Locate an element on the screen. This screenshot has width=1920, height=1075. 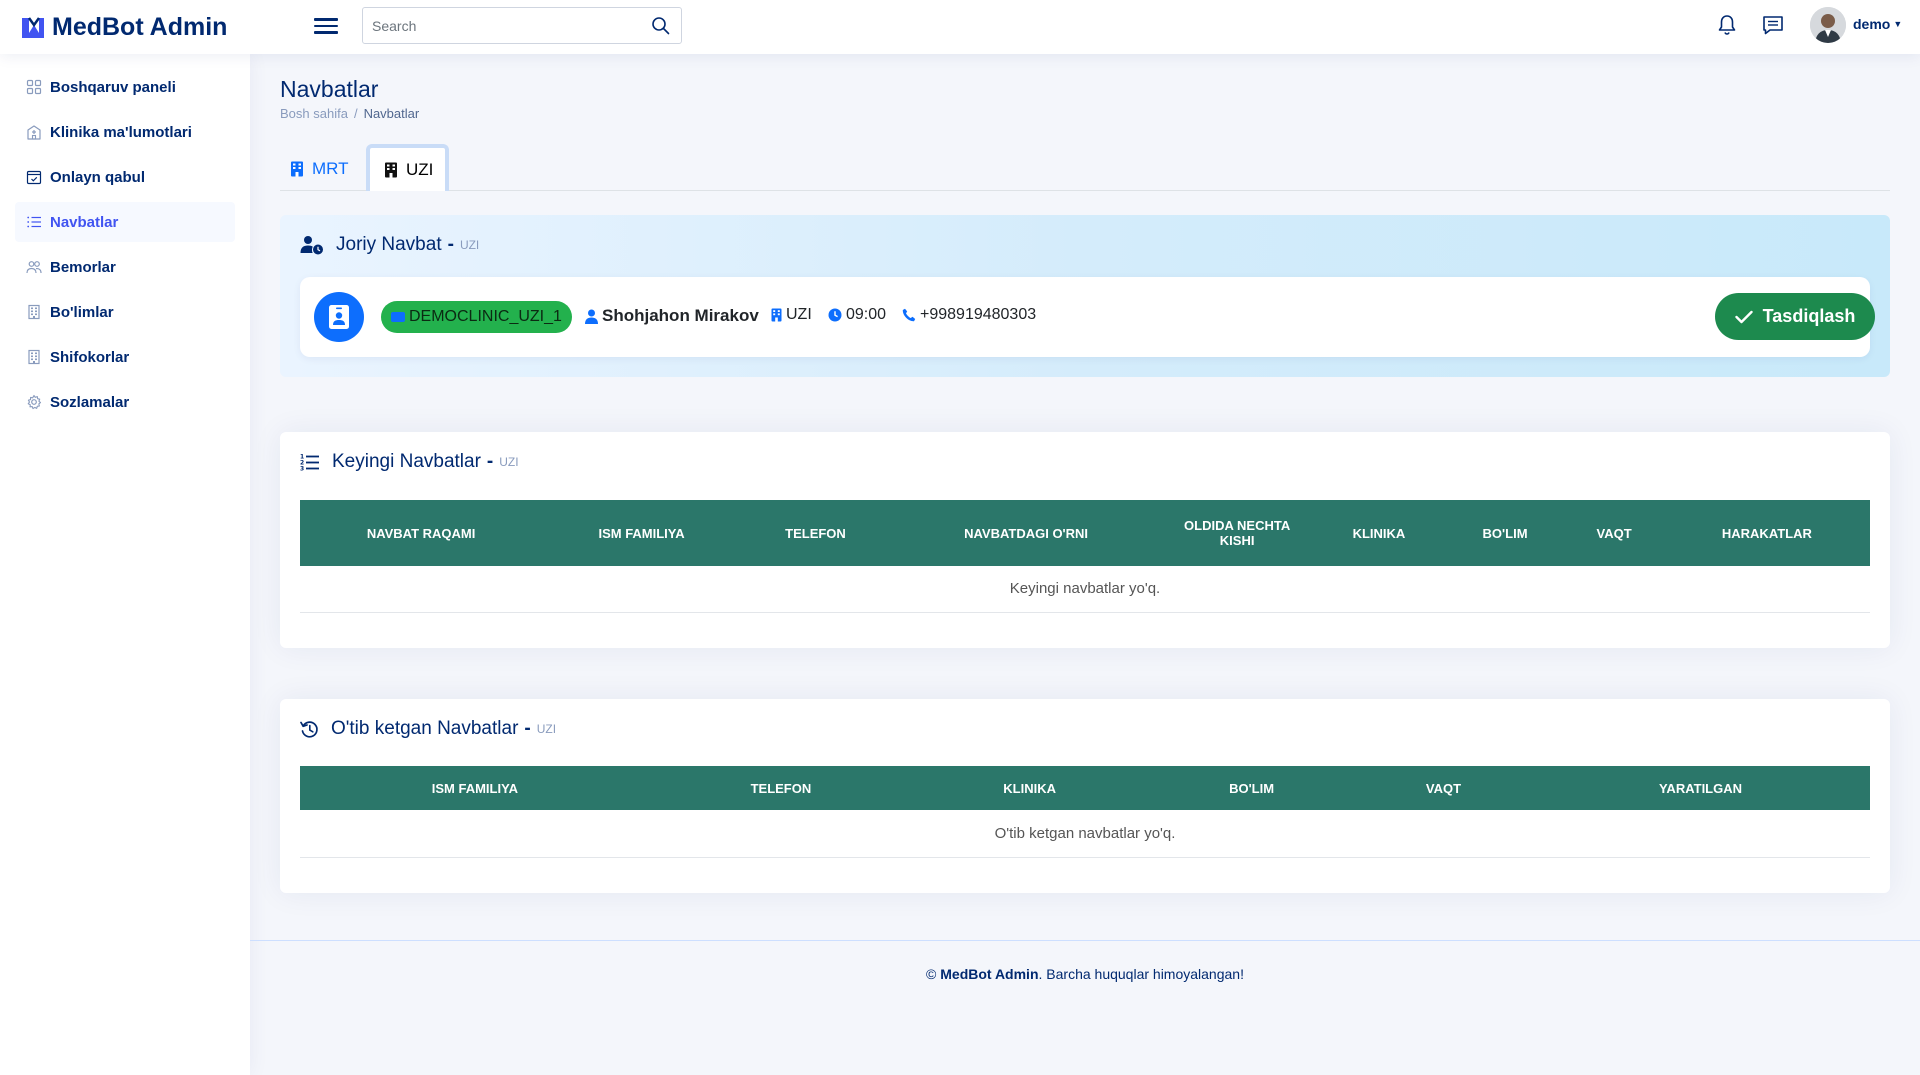
sidebar-item-clinic-info: Klinika ma'lumotlari is located at coordinates (125, 132).